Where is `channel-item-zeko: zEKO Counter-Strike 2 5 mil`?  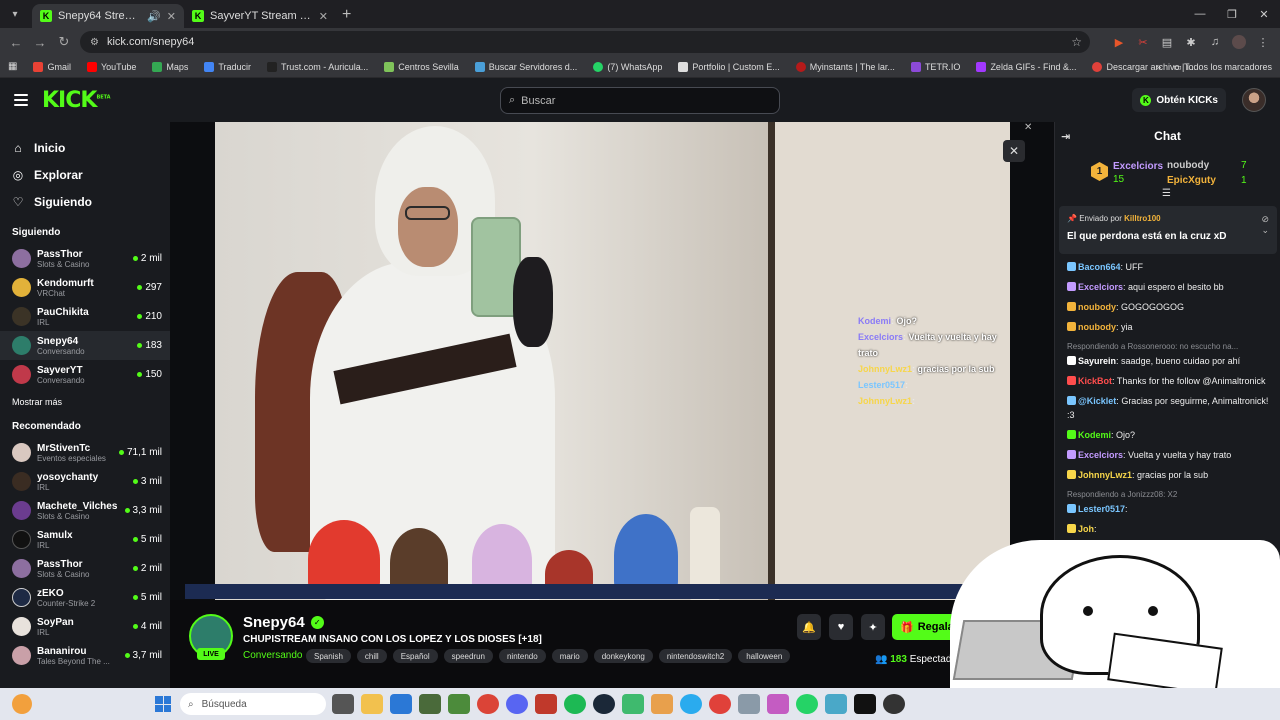 channel-item-zeko: zEKO Counter-Strike 2 5 mil is located at coordinates (85, 597).